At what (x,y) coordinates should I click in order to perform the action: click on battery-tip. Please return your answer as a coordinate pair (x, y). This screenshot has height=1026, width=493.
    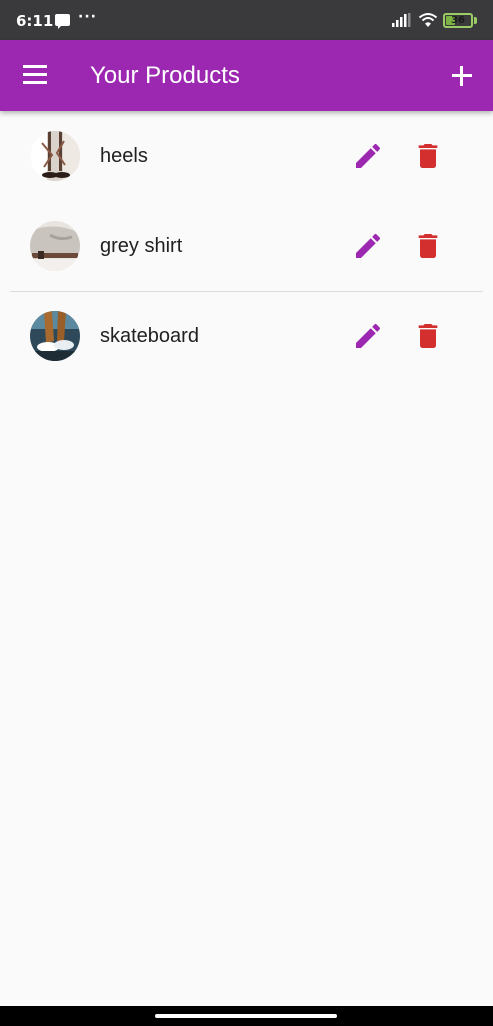
    Looking at the image, I should click on (475, 20).